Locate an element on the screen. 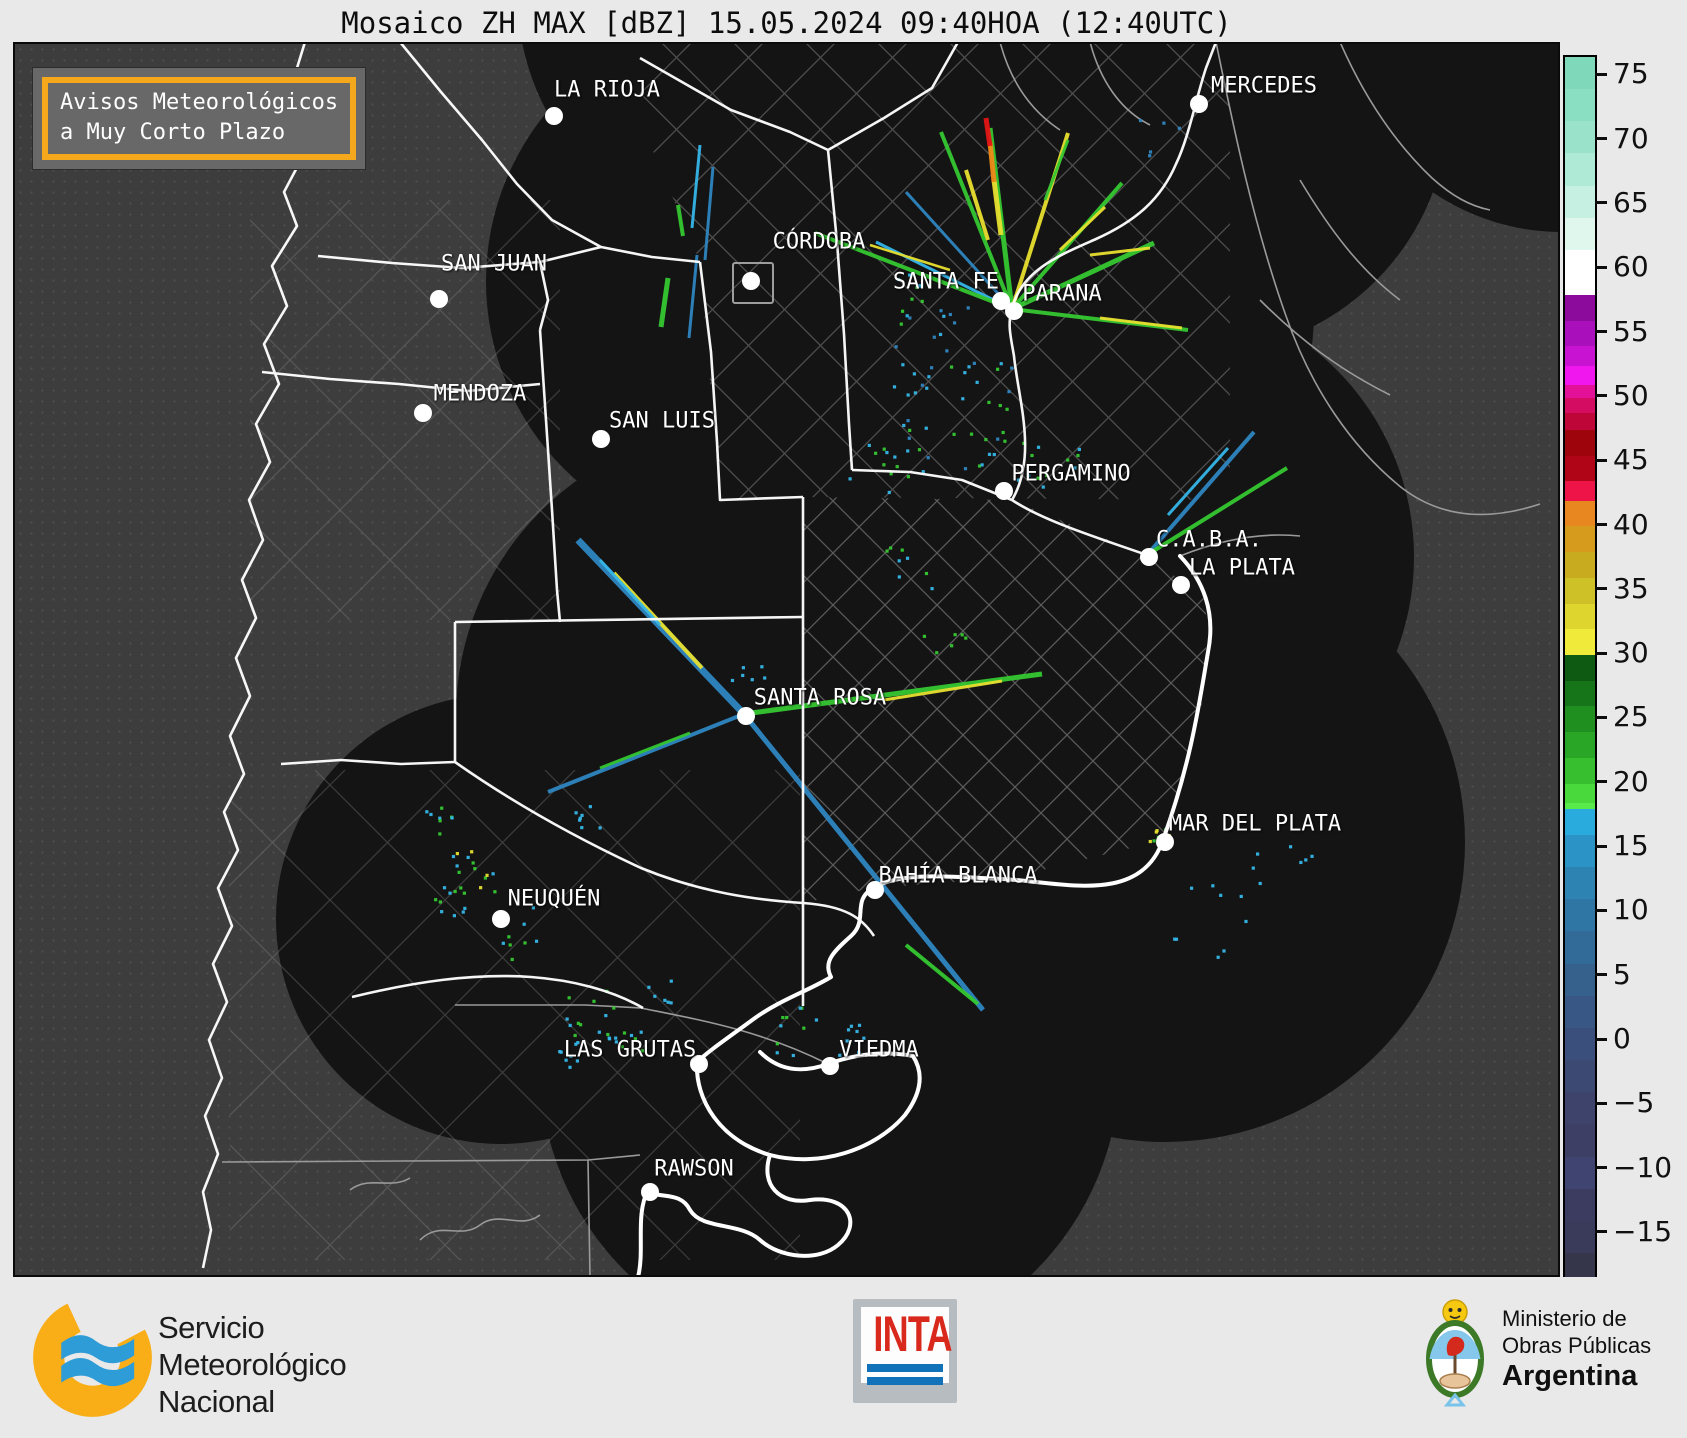  city-label: LA RIOJA is located at coordinates (607, 90).